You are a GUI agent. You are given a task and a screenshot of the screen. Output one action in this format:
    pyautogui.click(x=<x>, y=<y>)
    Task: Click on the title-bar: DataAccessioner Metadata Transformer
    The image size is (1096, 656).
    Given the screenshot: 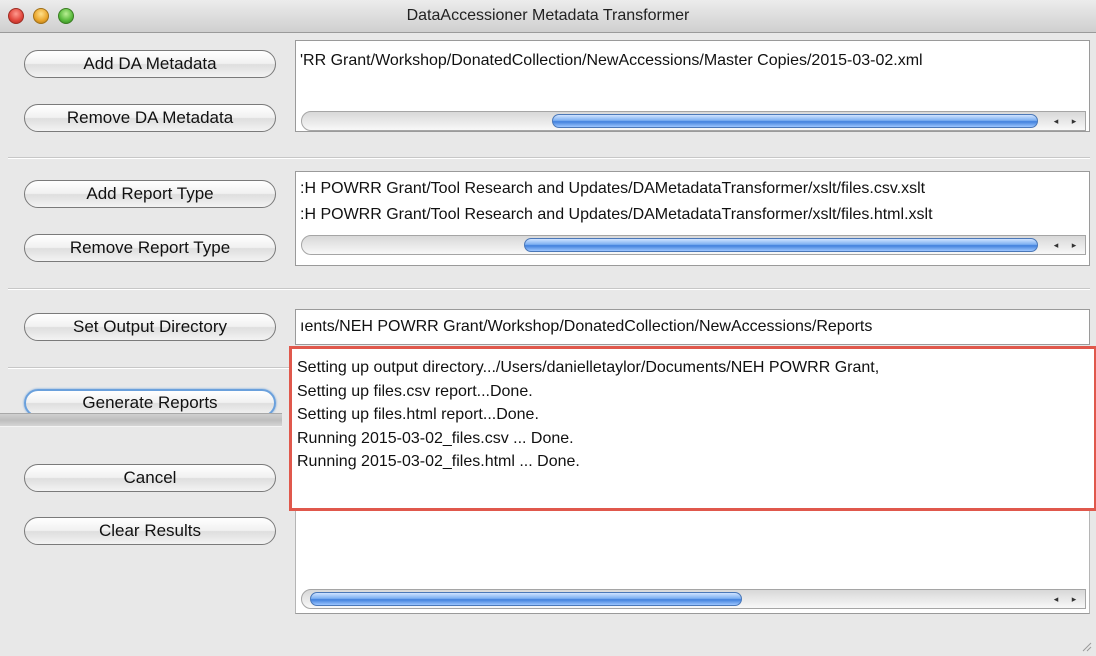 What is the action you would take?
    pyautogui.click(x=548, y=16)
    